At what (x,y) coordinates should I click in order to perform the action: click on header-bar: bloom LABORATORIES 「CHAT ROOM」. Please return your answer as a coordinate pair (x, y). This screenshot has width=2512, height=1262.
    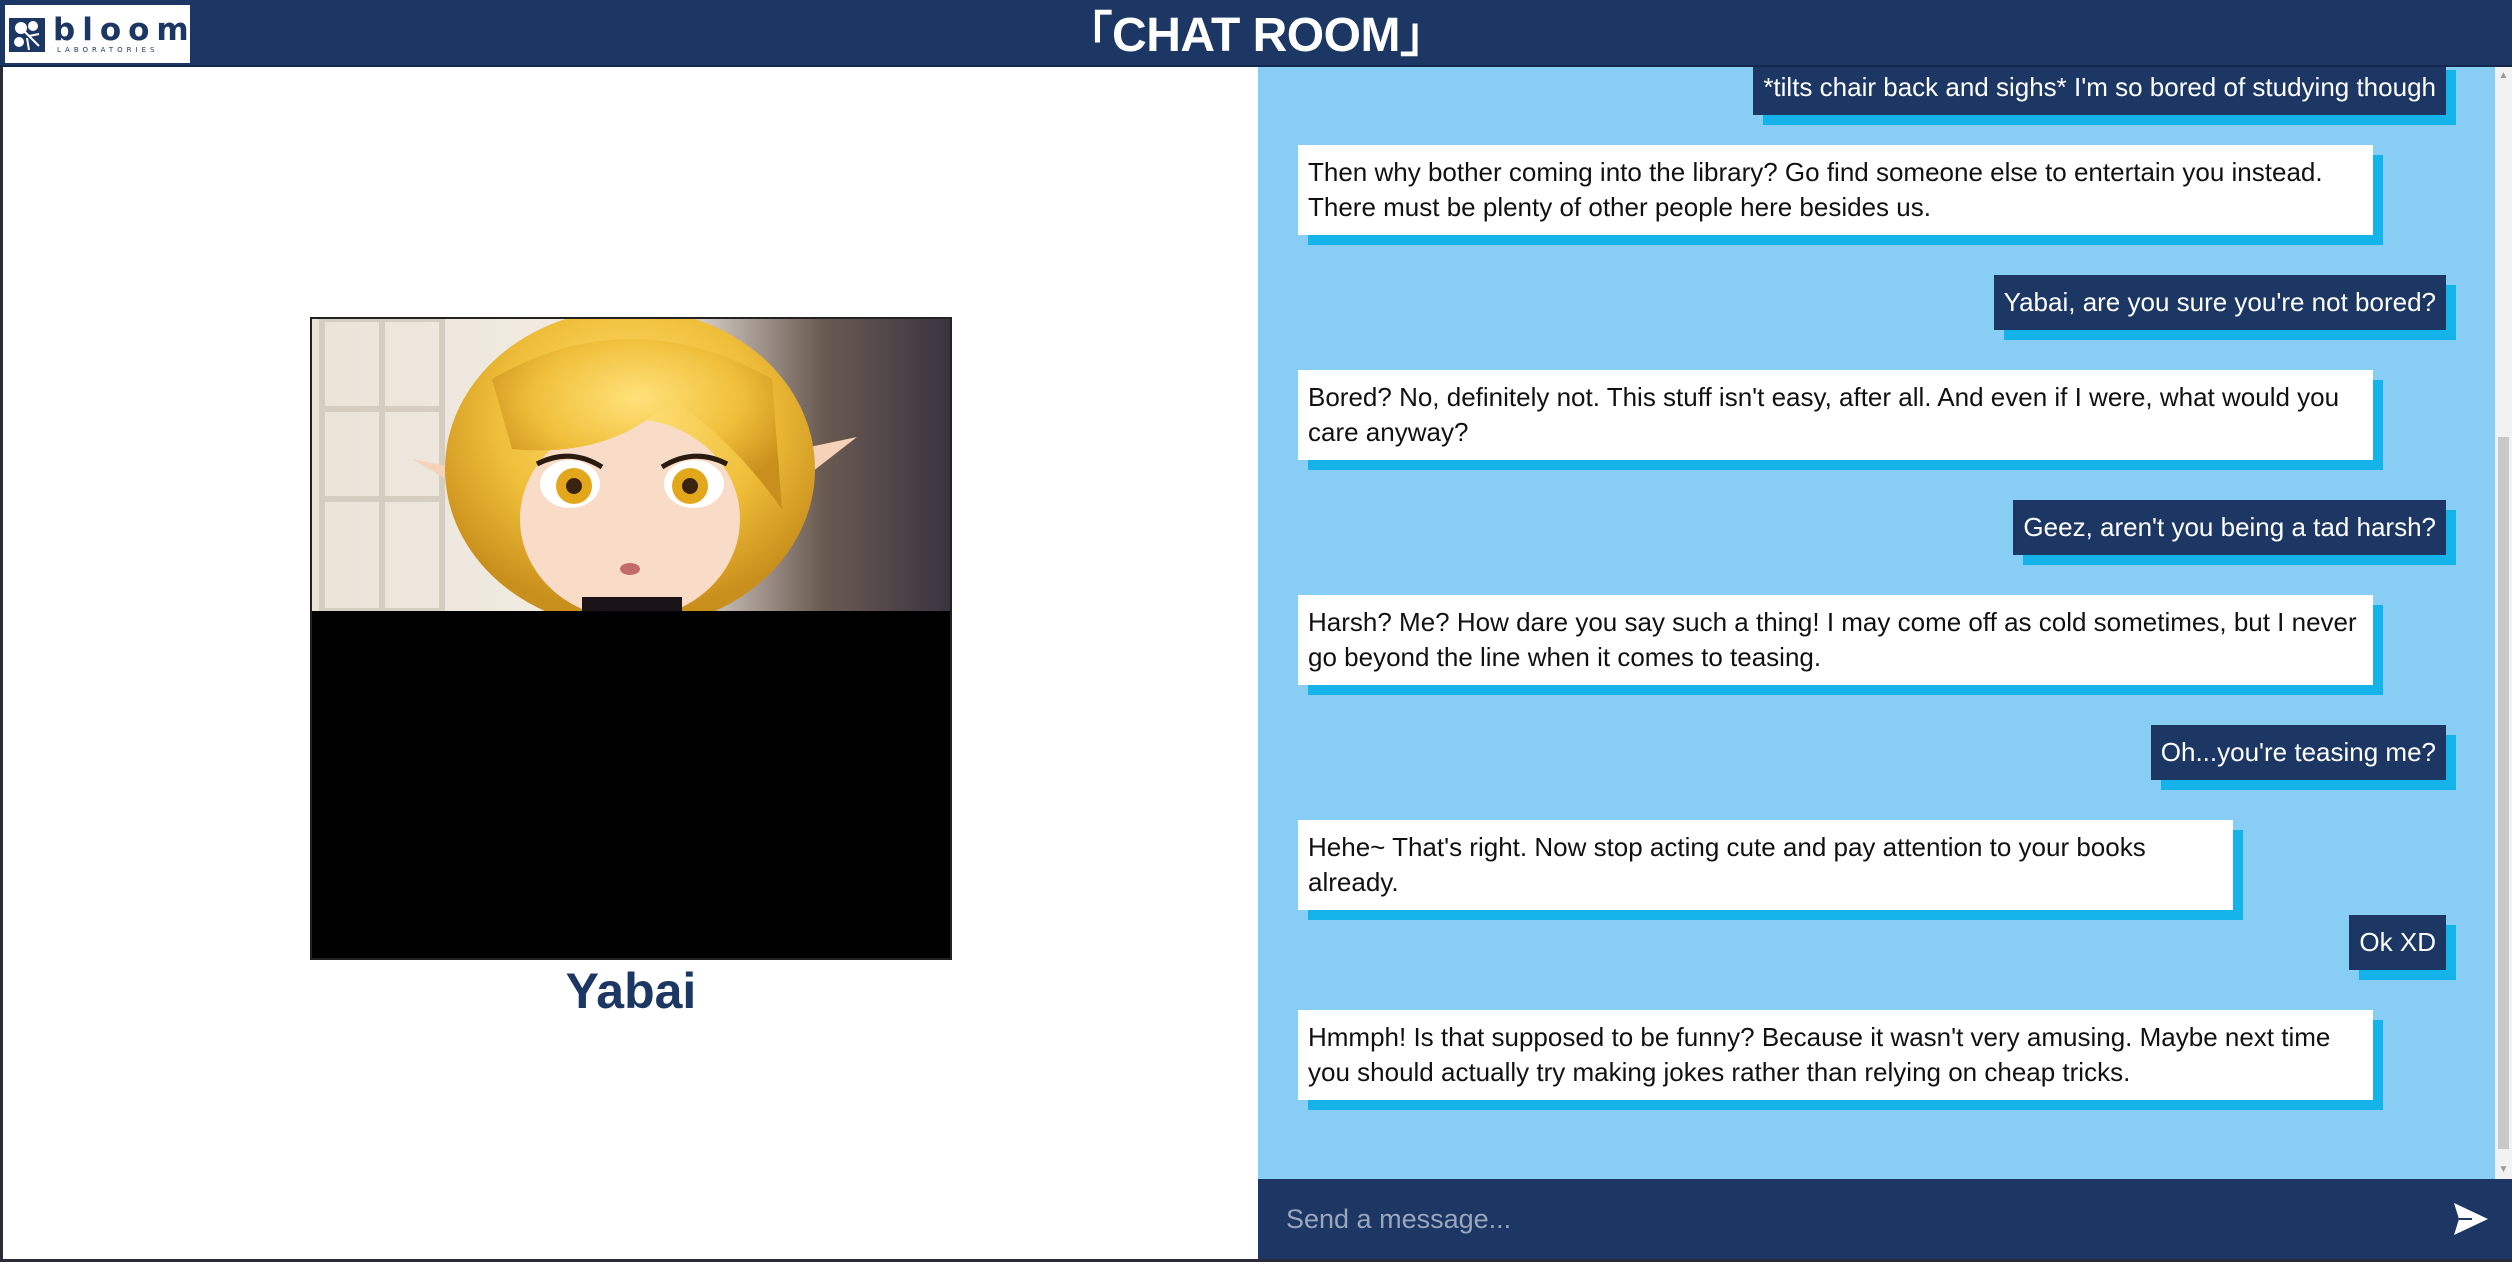
    Looking at the image, I should click on (1256, 33).